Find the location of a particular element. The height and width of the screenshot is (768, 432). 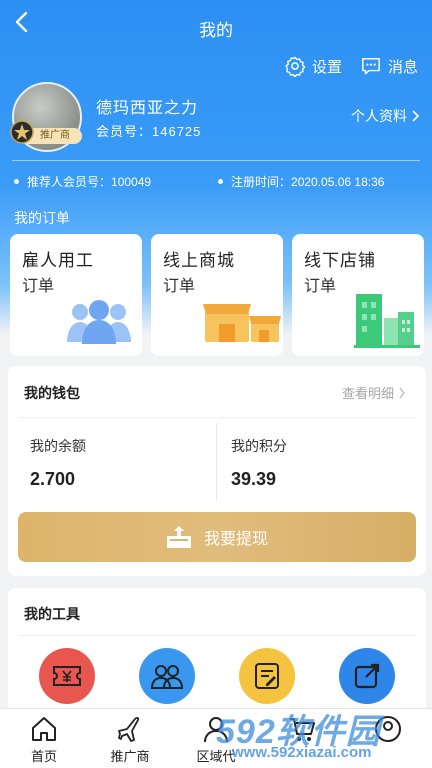

tool-team is located at coordinates (167, 676).